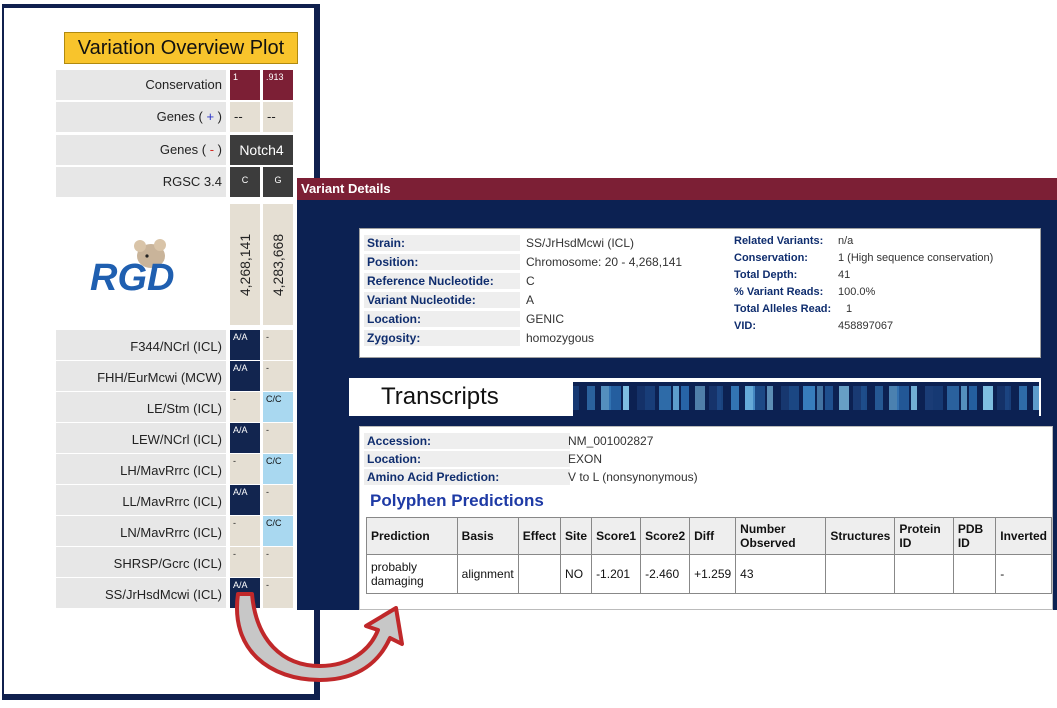 The width and height of the screenshot is (1057, 708). I want to click on rat-ear-left, so click(140, 246).